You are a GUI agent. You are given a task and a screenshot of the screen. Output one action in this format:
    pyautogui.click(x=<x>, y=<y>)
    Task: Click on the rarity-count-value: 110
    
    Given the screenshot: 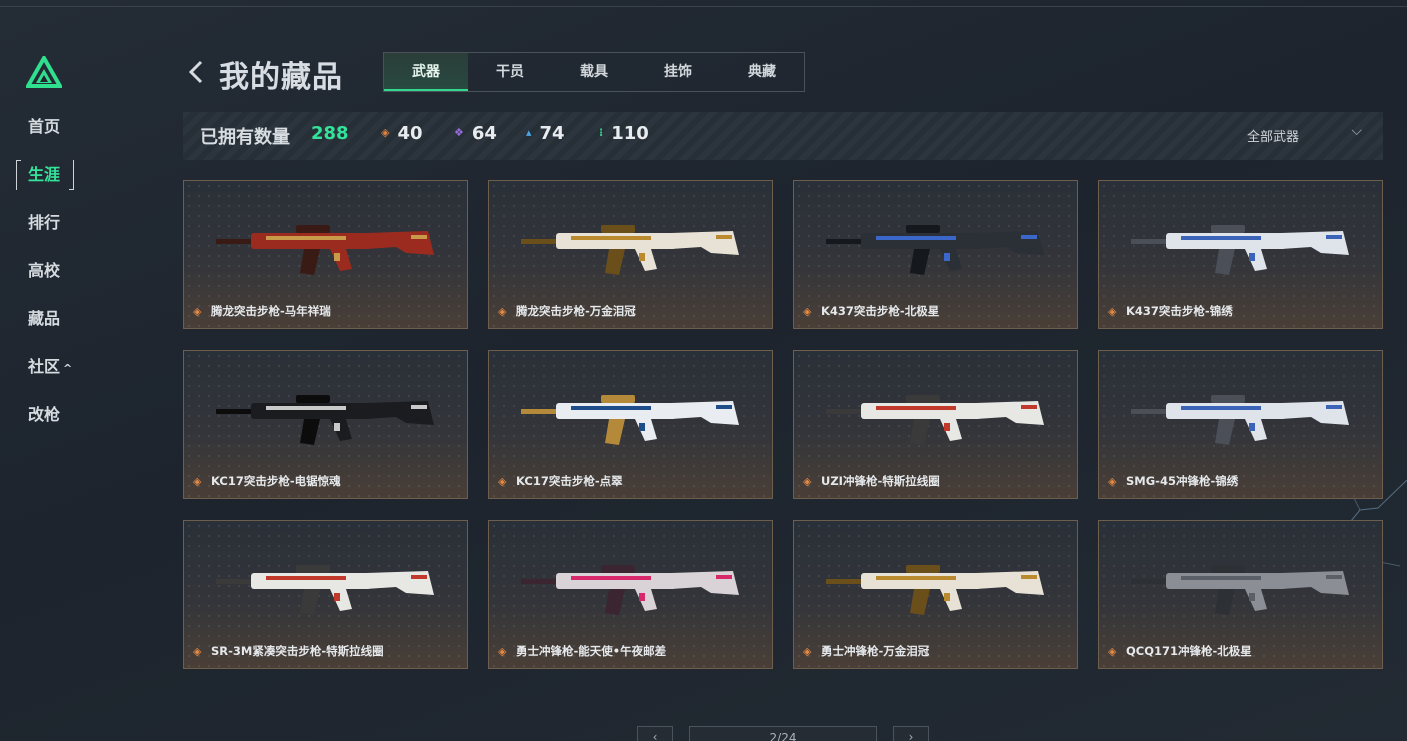 What is the action you would take?
    pyautogui.click(x=630, y=133)
    